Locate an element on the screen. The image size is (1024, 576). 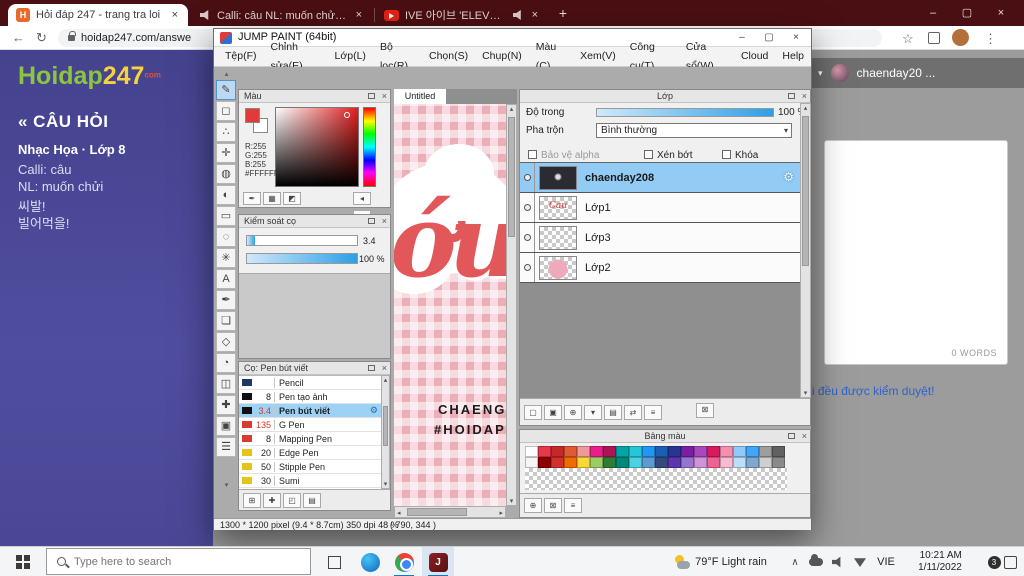
add-color-button: ⊕ is located at coordinates (533, 505).